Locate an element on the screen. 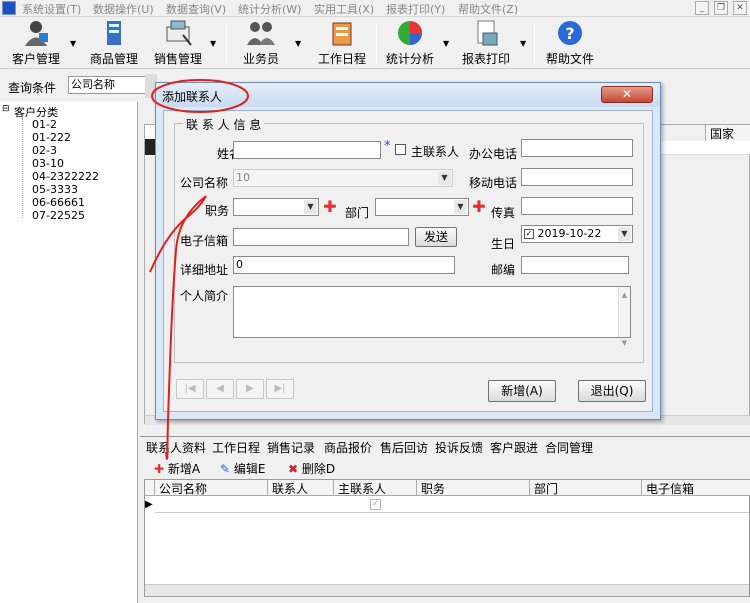 The width and height of the screenshot is (750, 603). tree-item: 01-2 is located at coordinates (44, 124).